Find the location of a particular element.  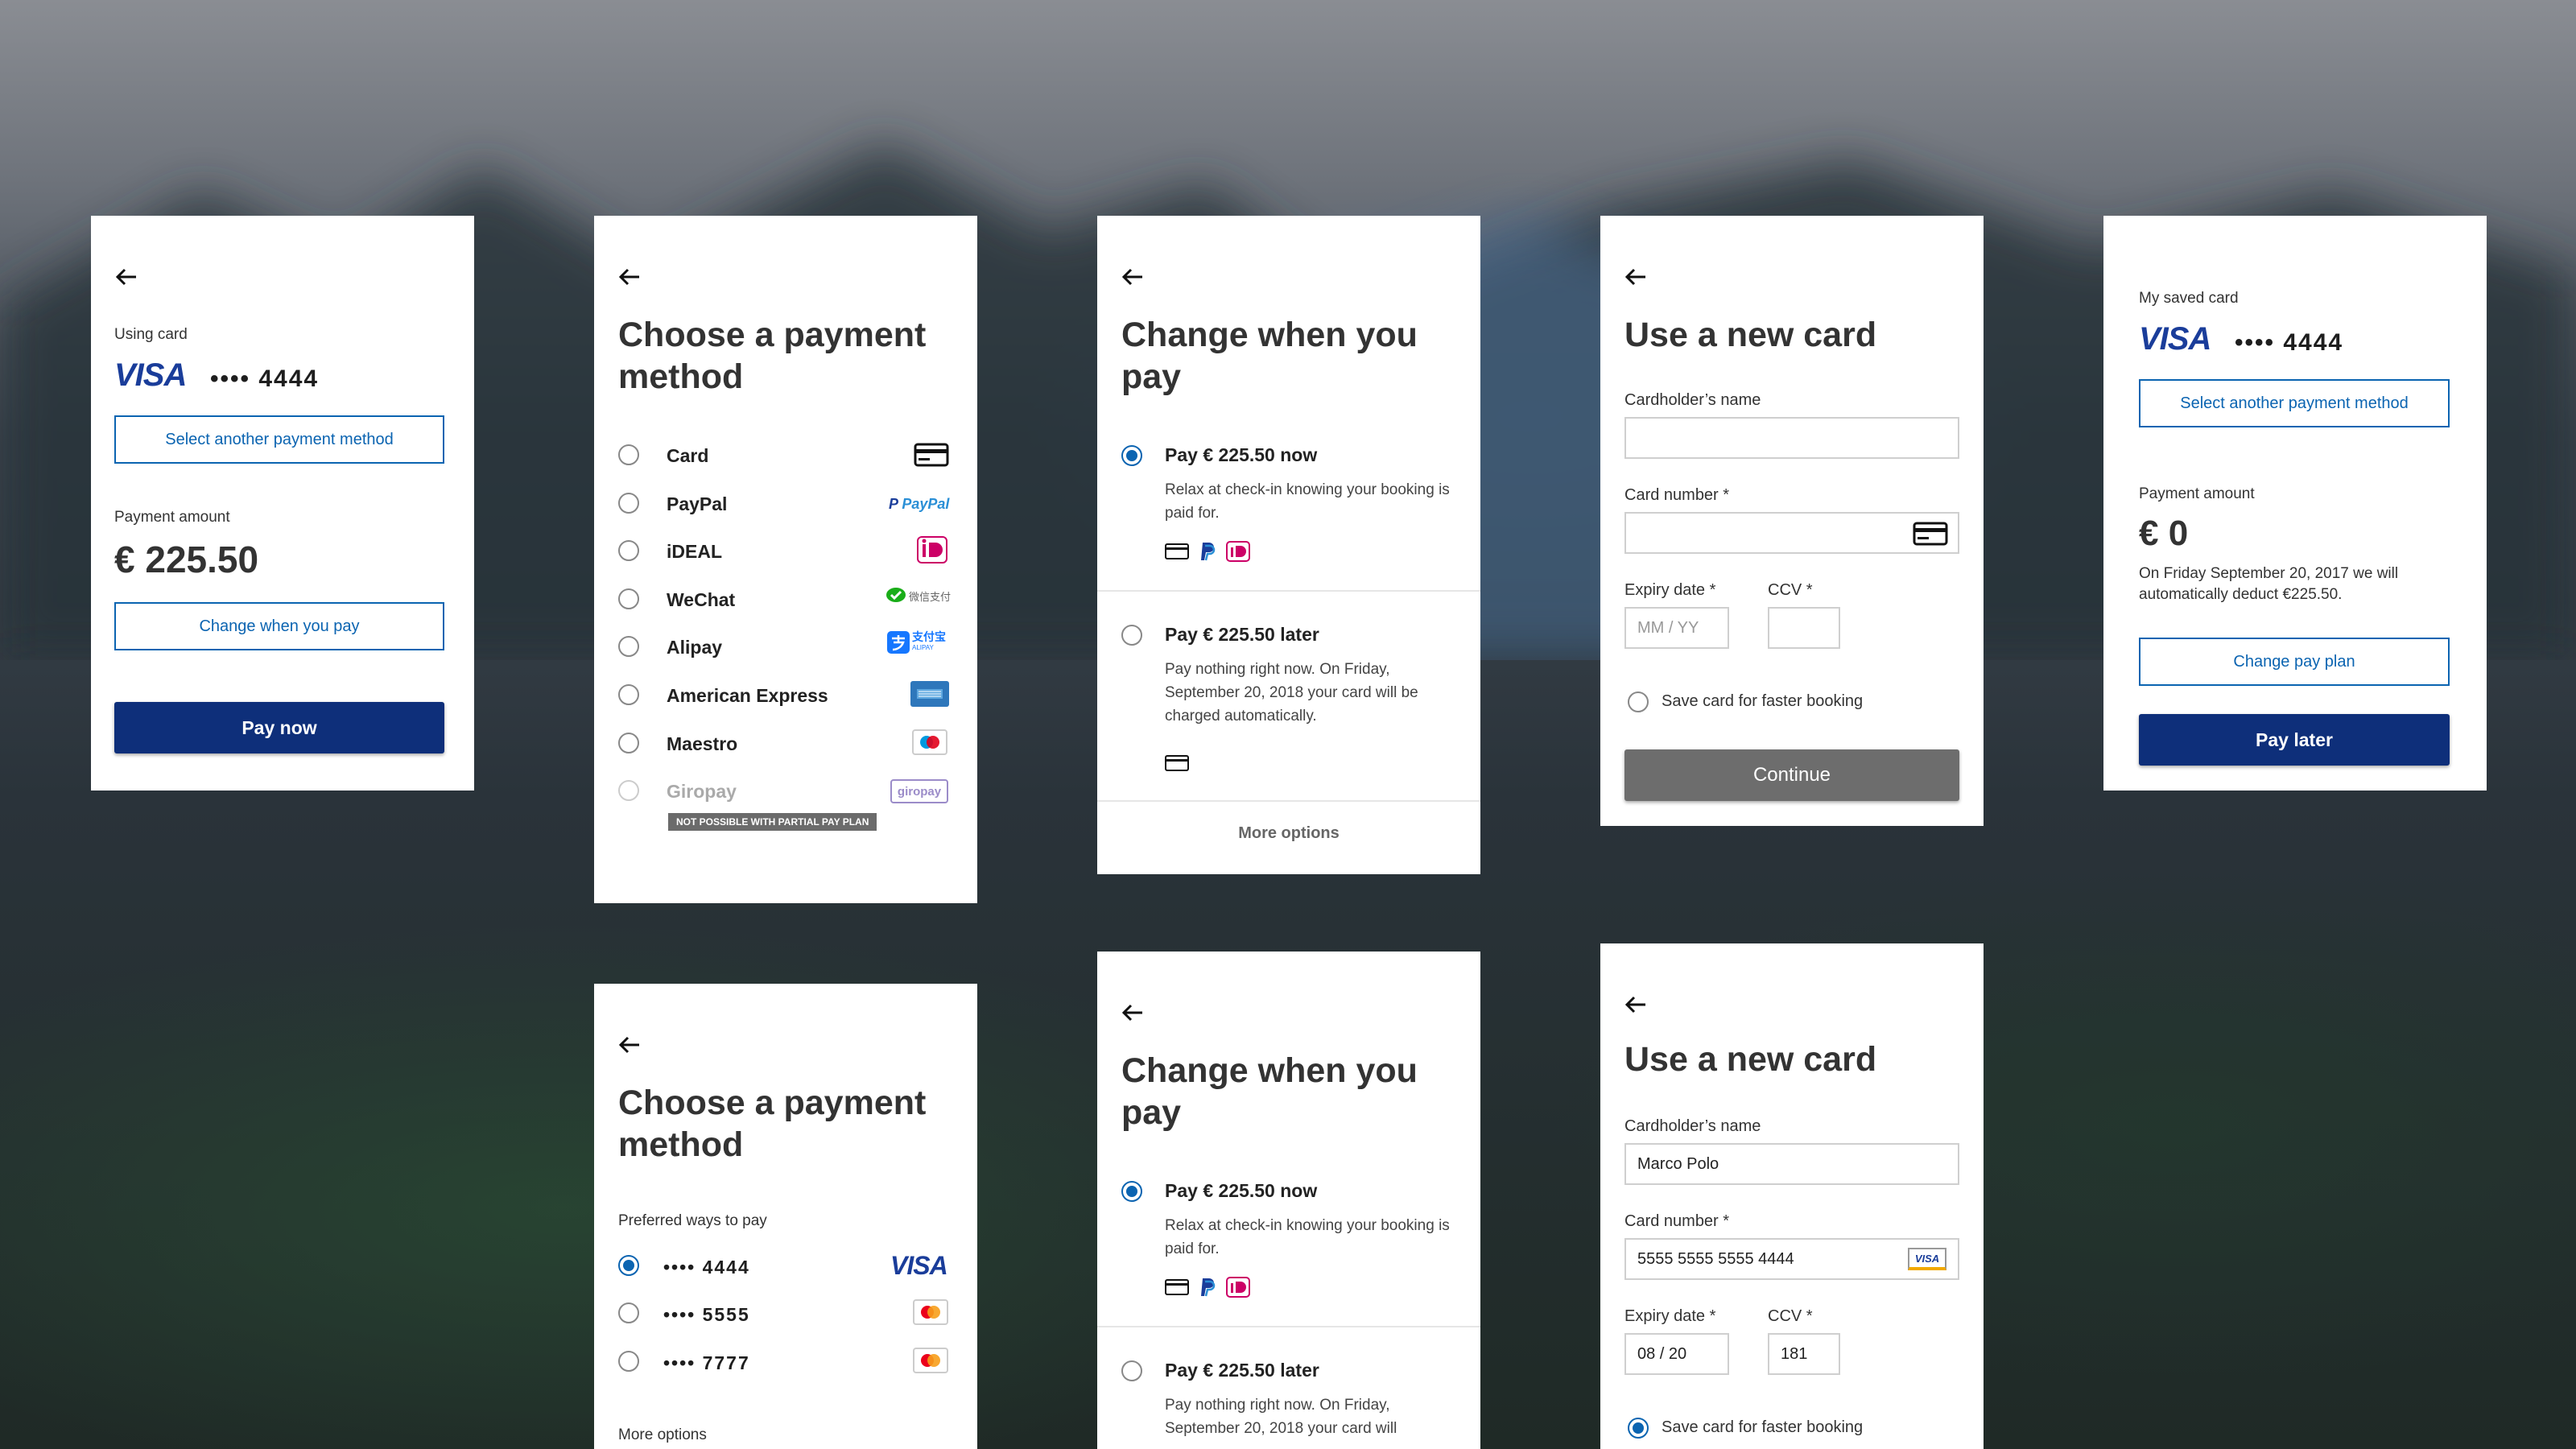

radio-giropay is located at coordinates (628, 790).